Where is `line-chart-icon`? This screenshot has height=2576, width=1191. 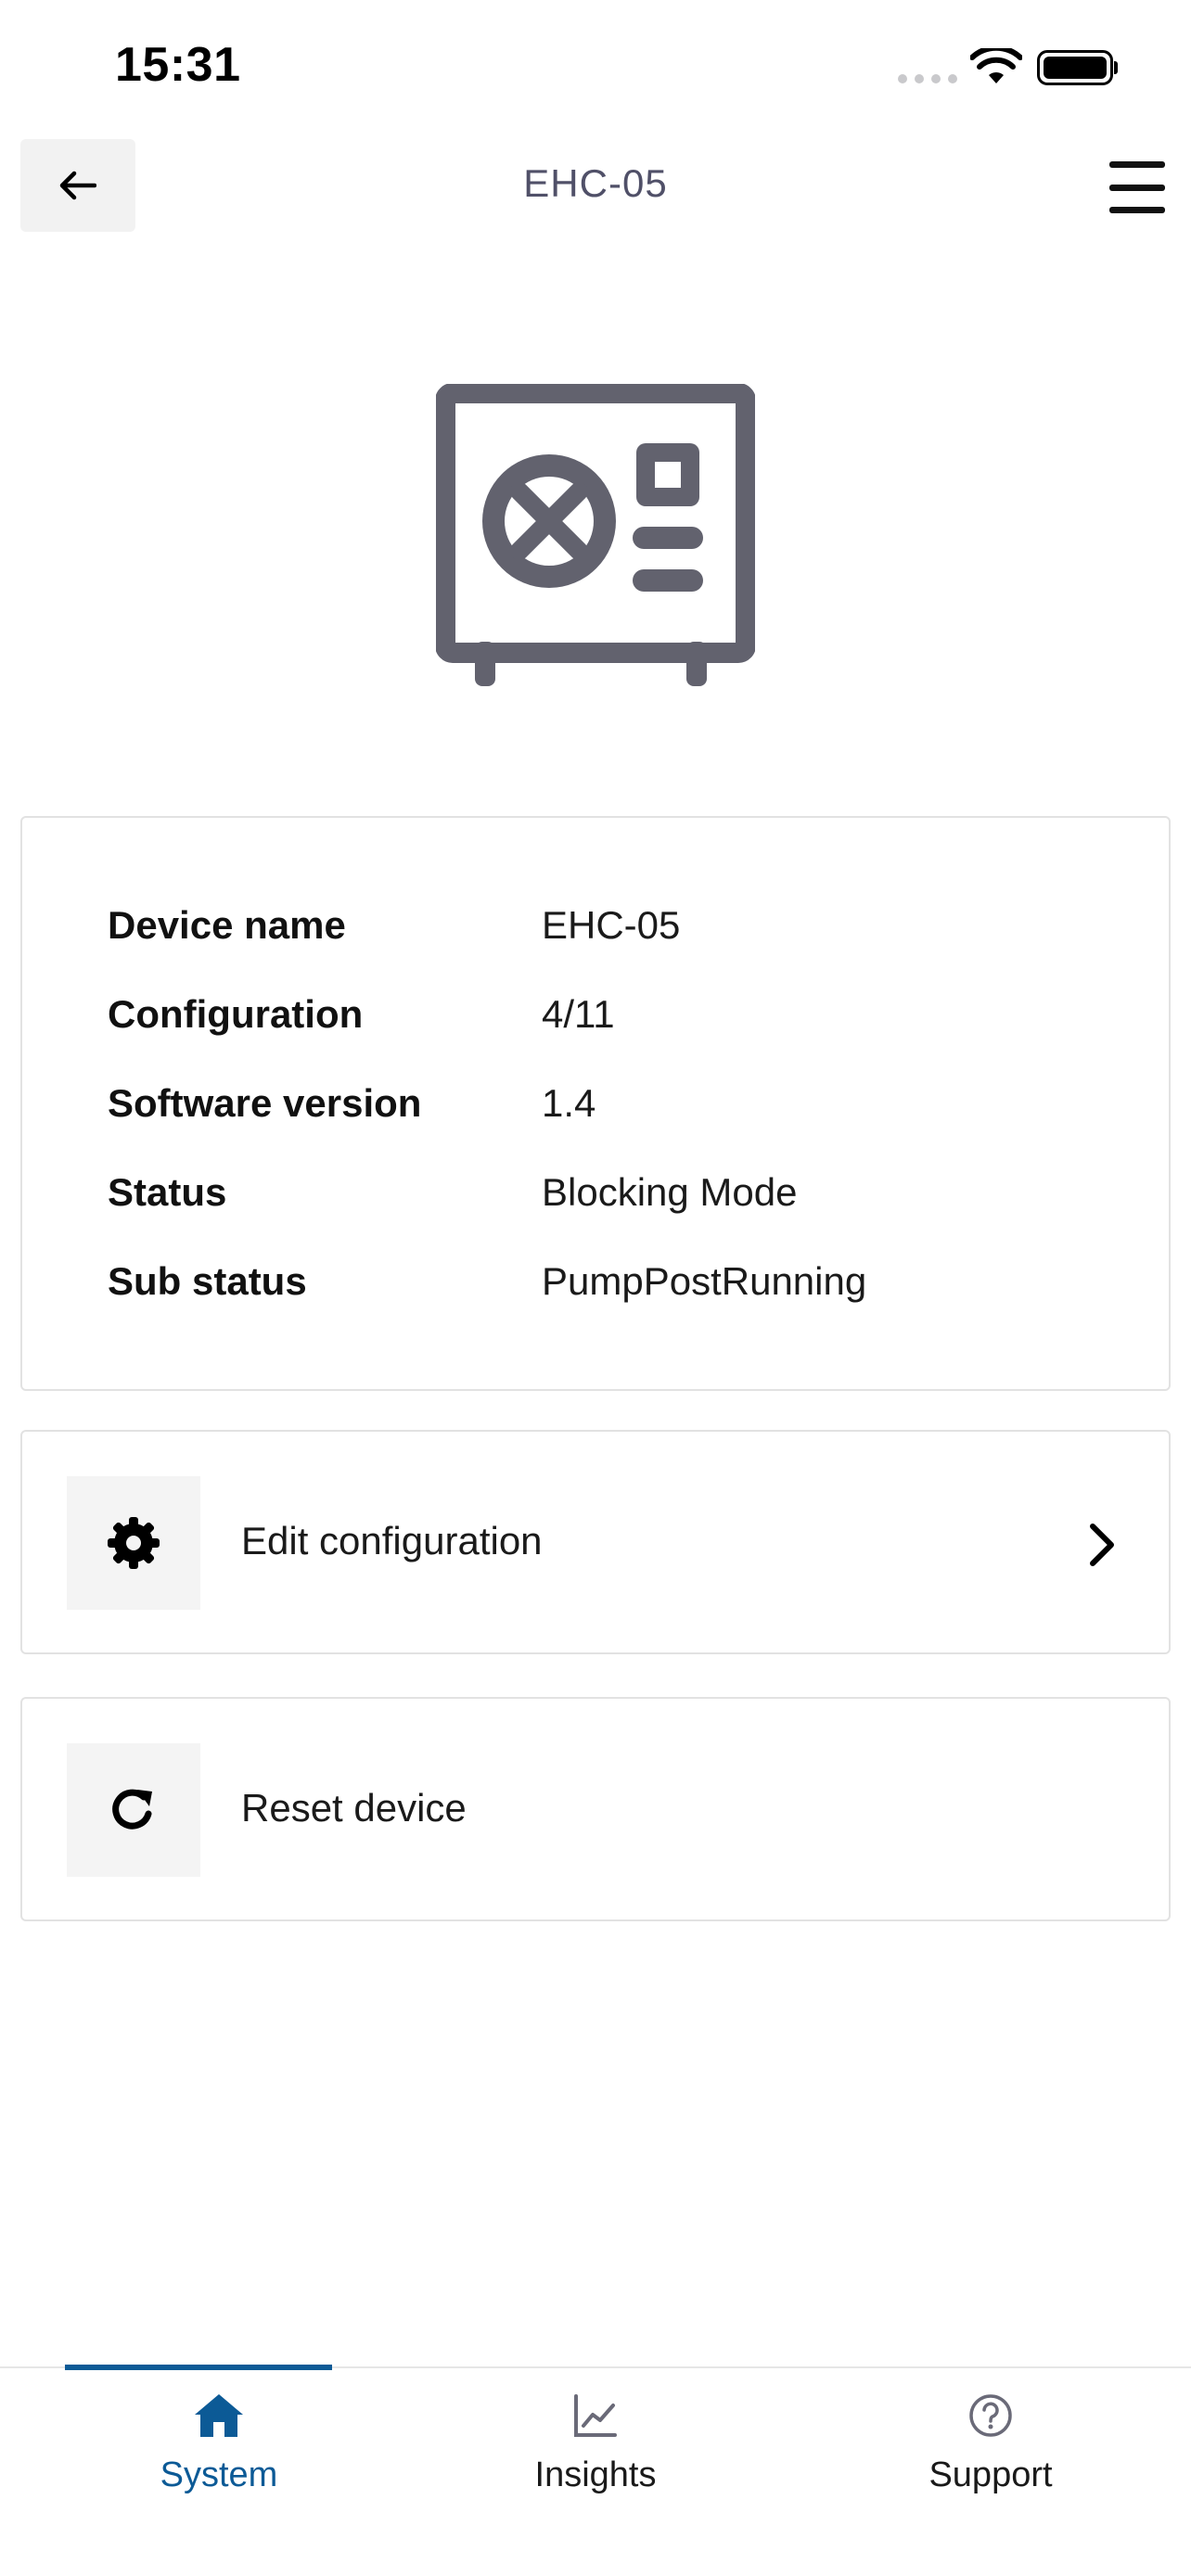
line-chart-icon is located at coordinates (595, 2415).